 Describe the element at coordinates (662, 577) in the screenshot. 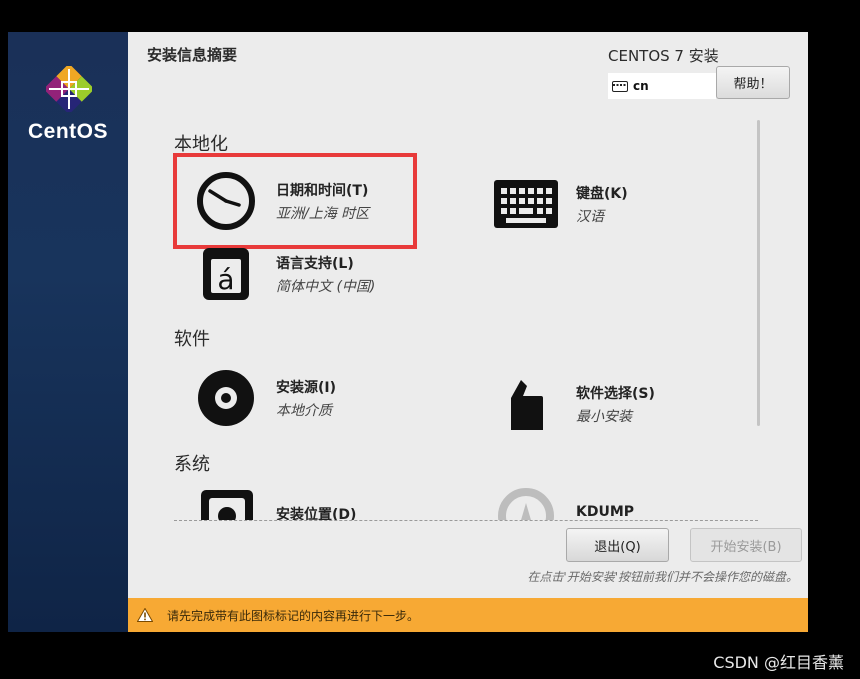

I see `disk-note: 在点击'开始安装'按钮前我们并不会操作您的磁盘。` at that location.